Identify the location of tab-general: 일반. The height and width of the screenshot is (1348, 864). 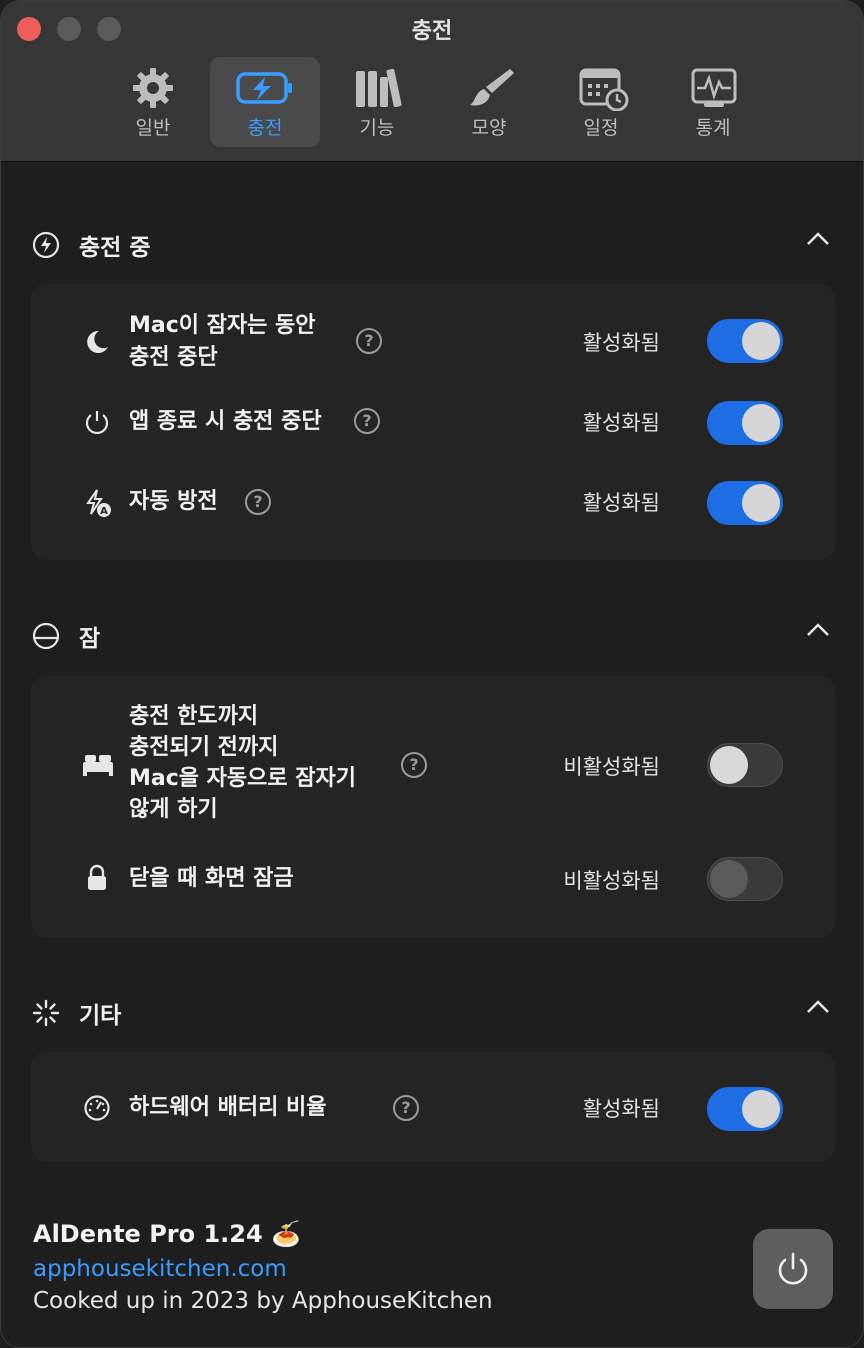
(153, 102).